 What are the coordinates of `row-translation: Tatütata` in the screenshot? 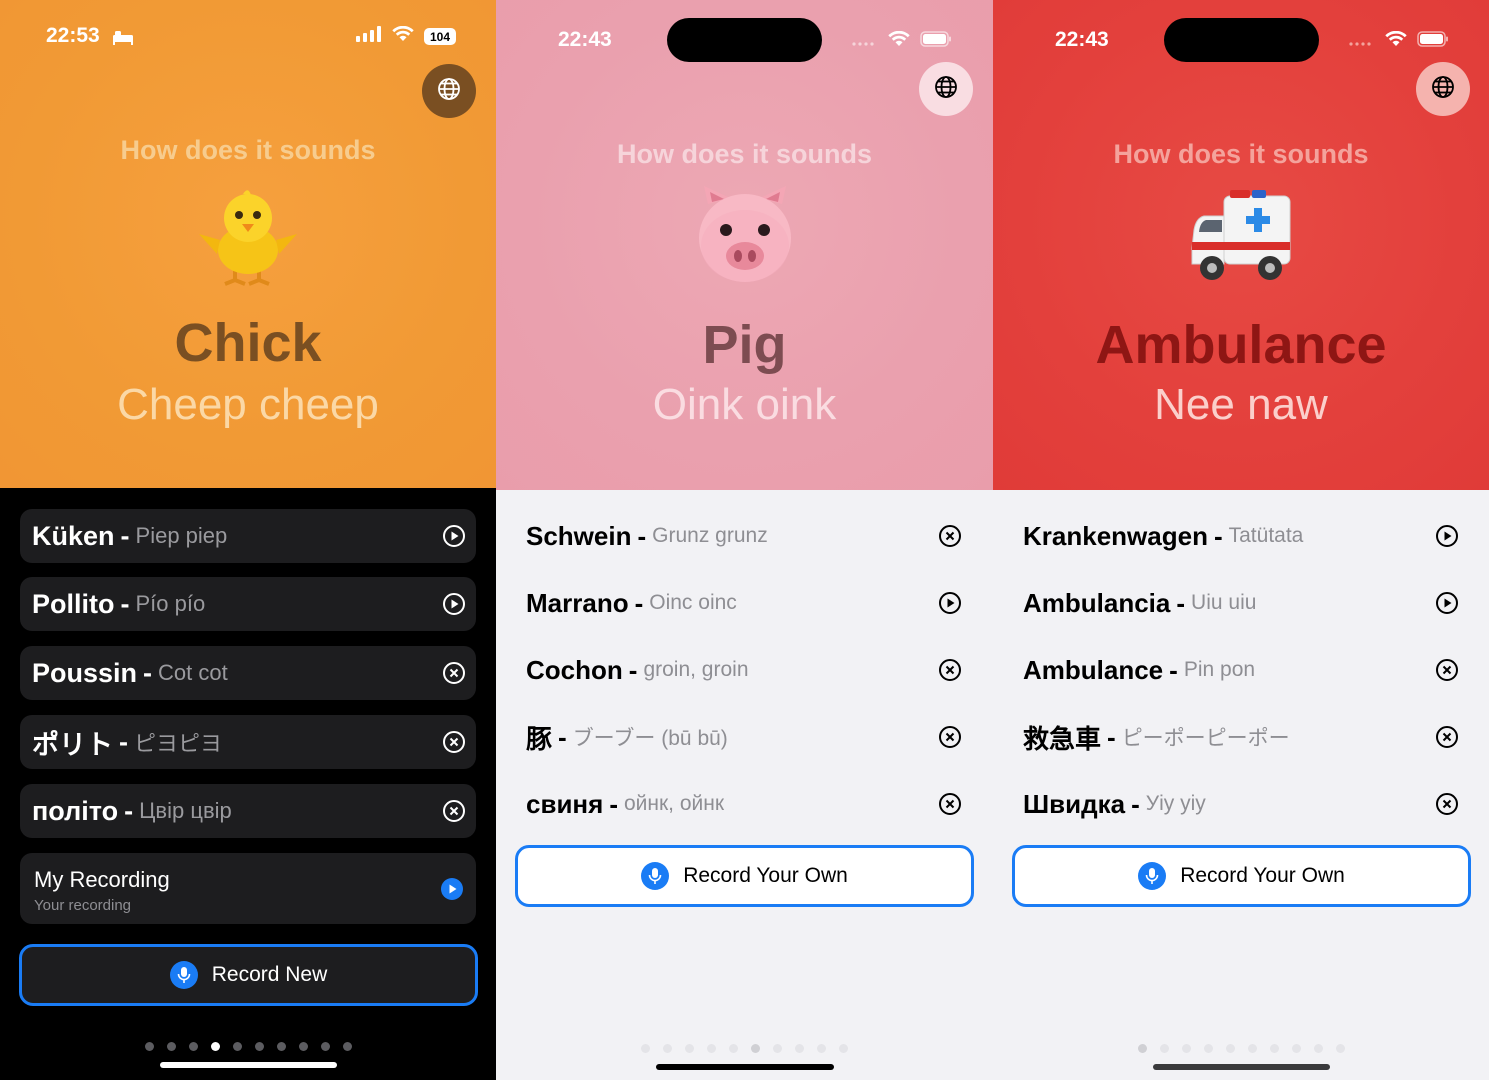 It's located at (1266, 535).